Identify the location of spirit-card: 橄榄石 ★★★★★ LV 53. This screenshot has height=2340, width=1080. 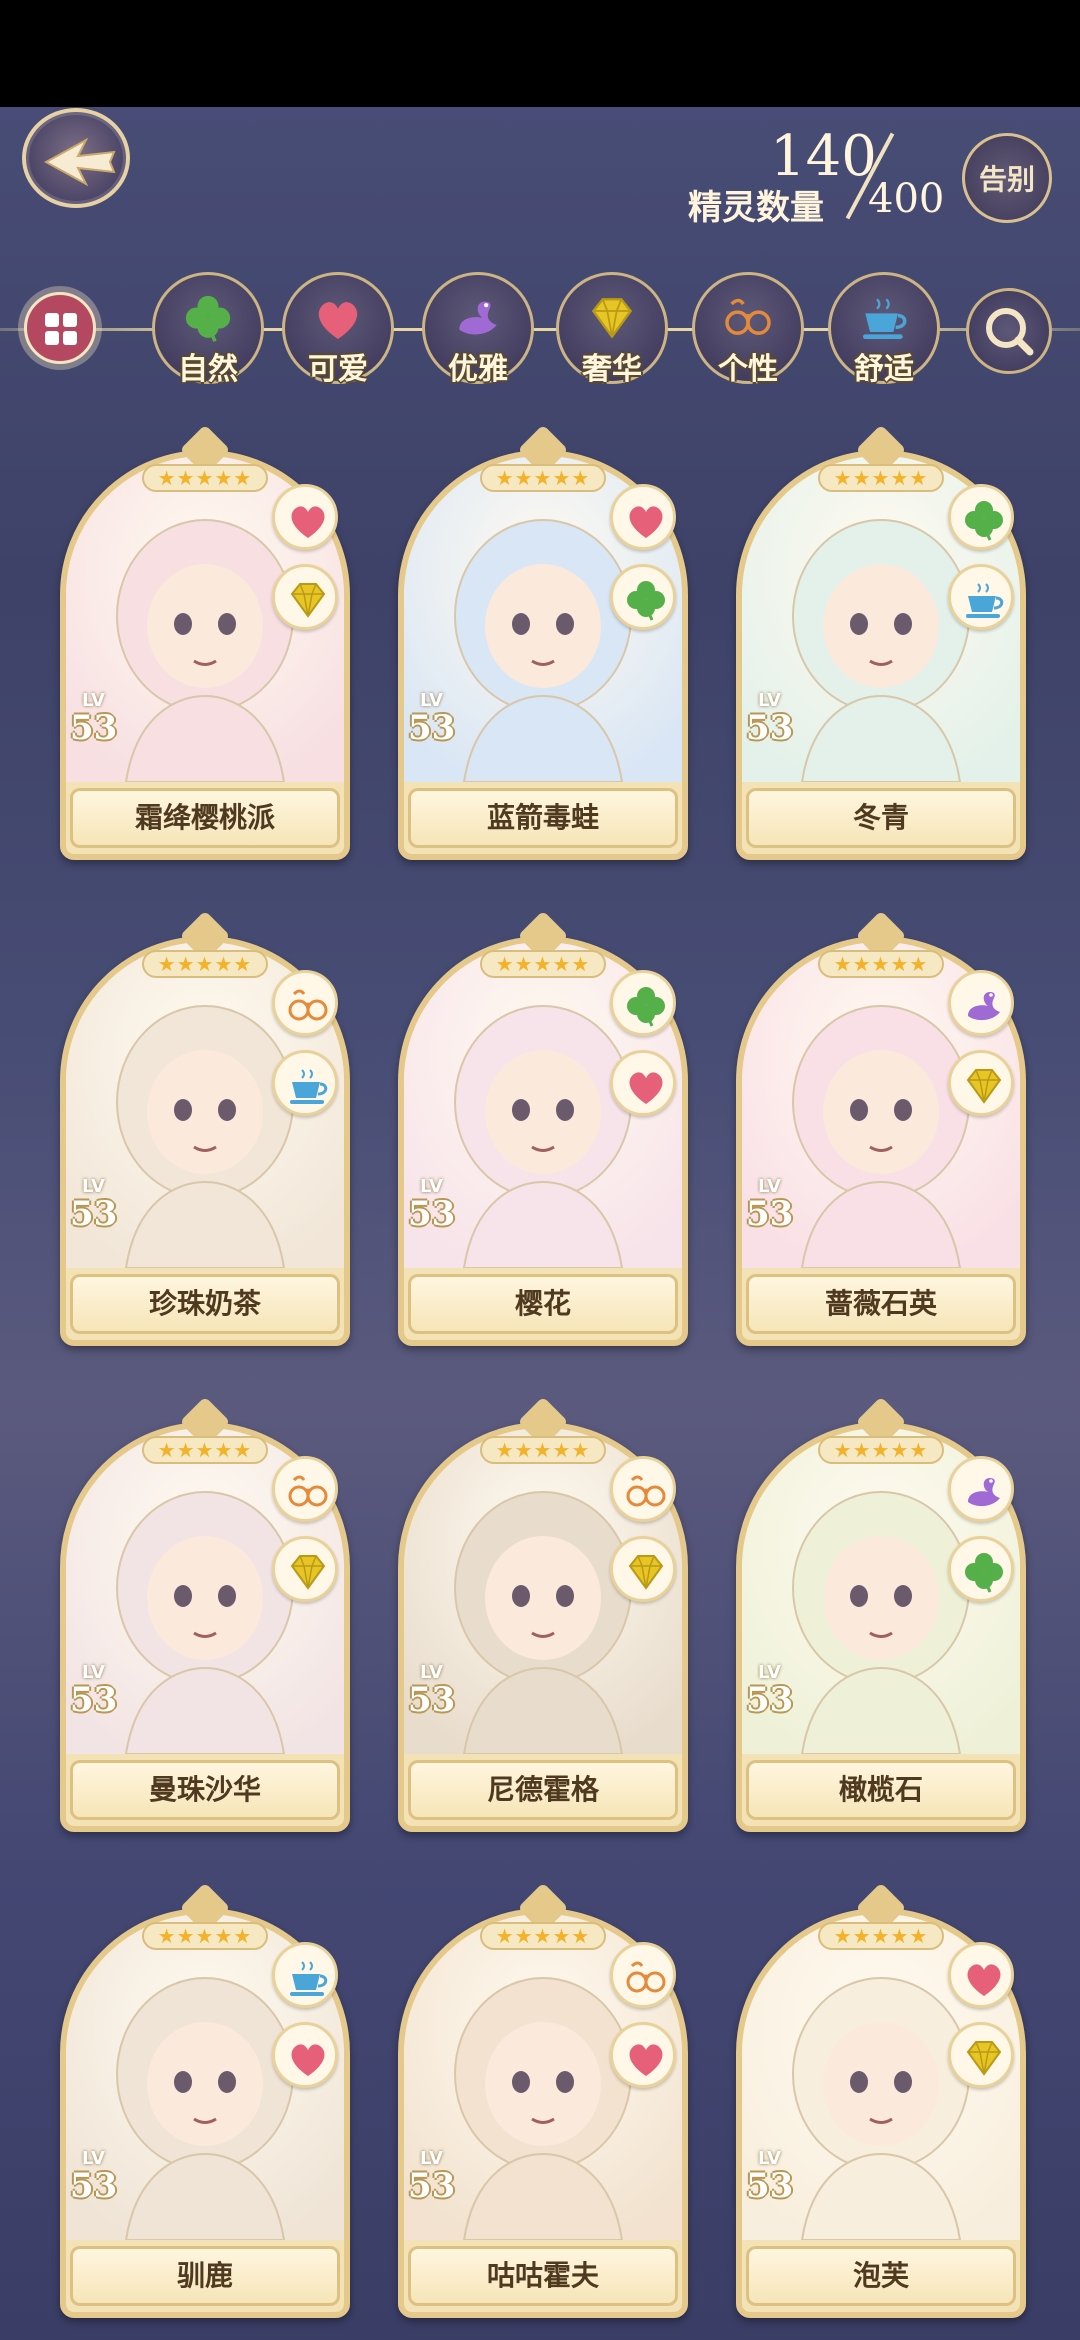
(881, 1614).